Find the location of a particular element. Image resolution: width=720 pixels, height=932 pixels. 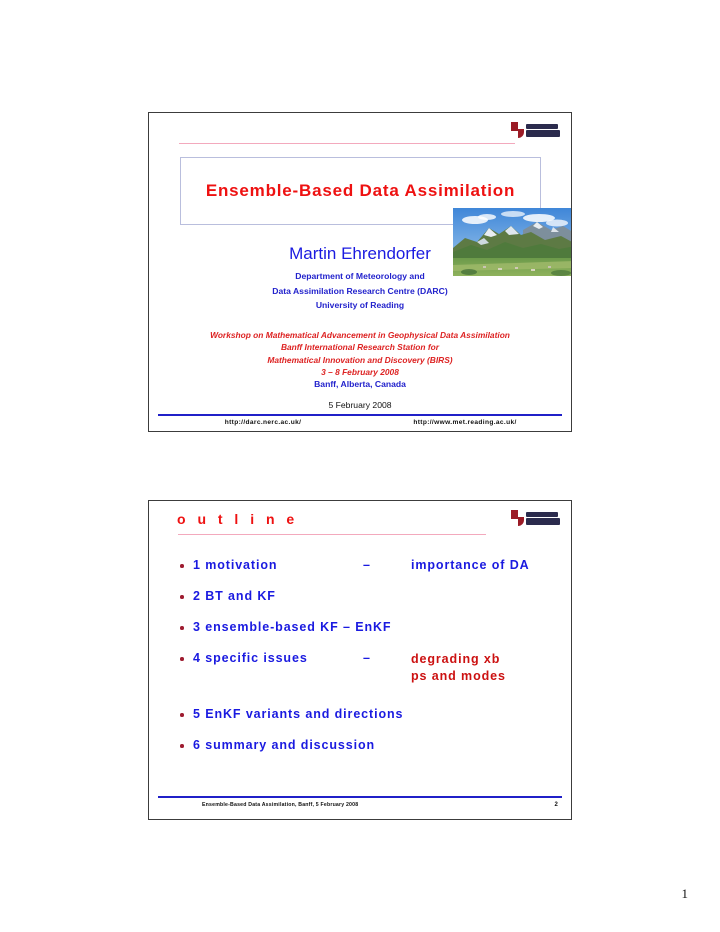

outline-item-1: 1 motivation – importance of DA is located at coordinates (368, 565).